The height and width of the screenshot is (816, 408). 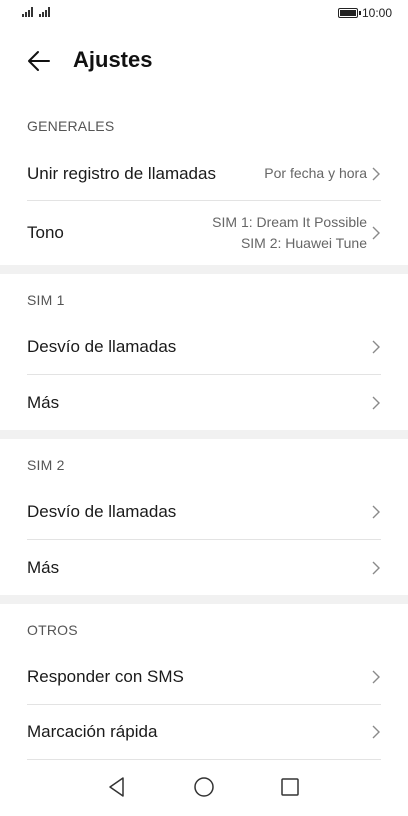 What do you see at coordinates (204, 732) in the screenshot?
I see `row-speed-dial: Marcación rápida` at bounding box center [204, 732].